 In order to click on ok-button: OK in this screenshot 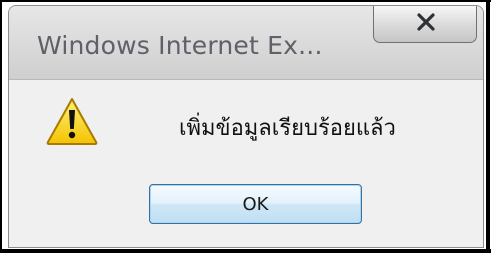, I will do `click(255, 204)`.